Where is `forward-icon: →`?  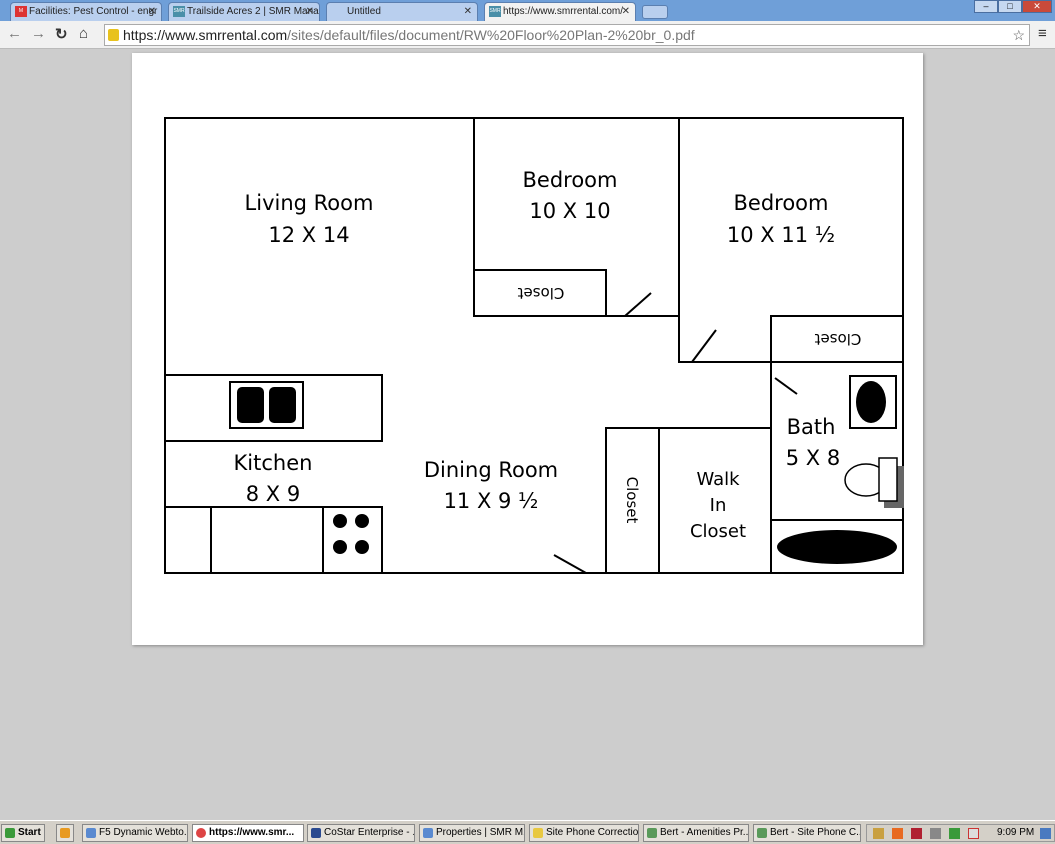 forward-icon: → is located at coordinates (38, 33).